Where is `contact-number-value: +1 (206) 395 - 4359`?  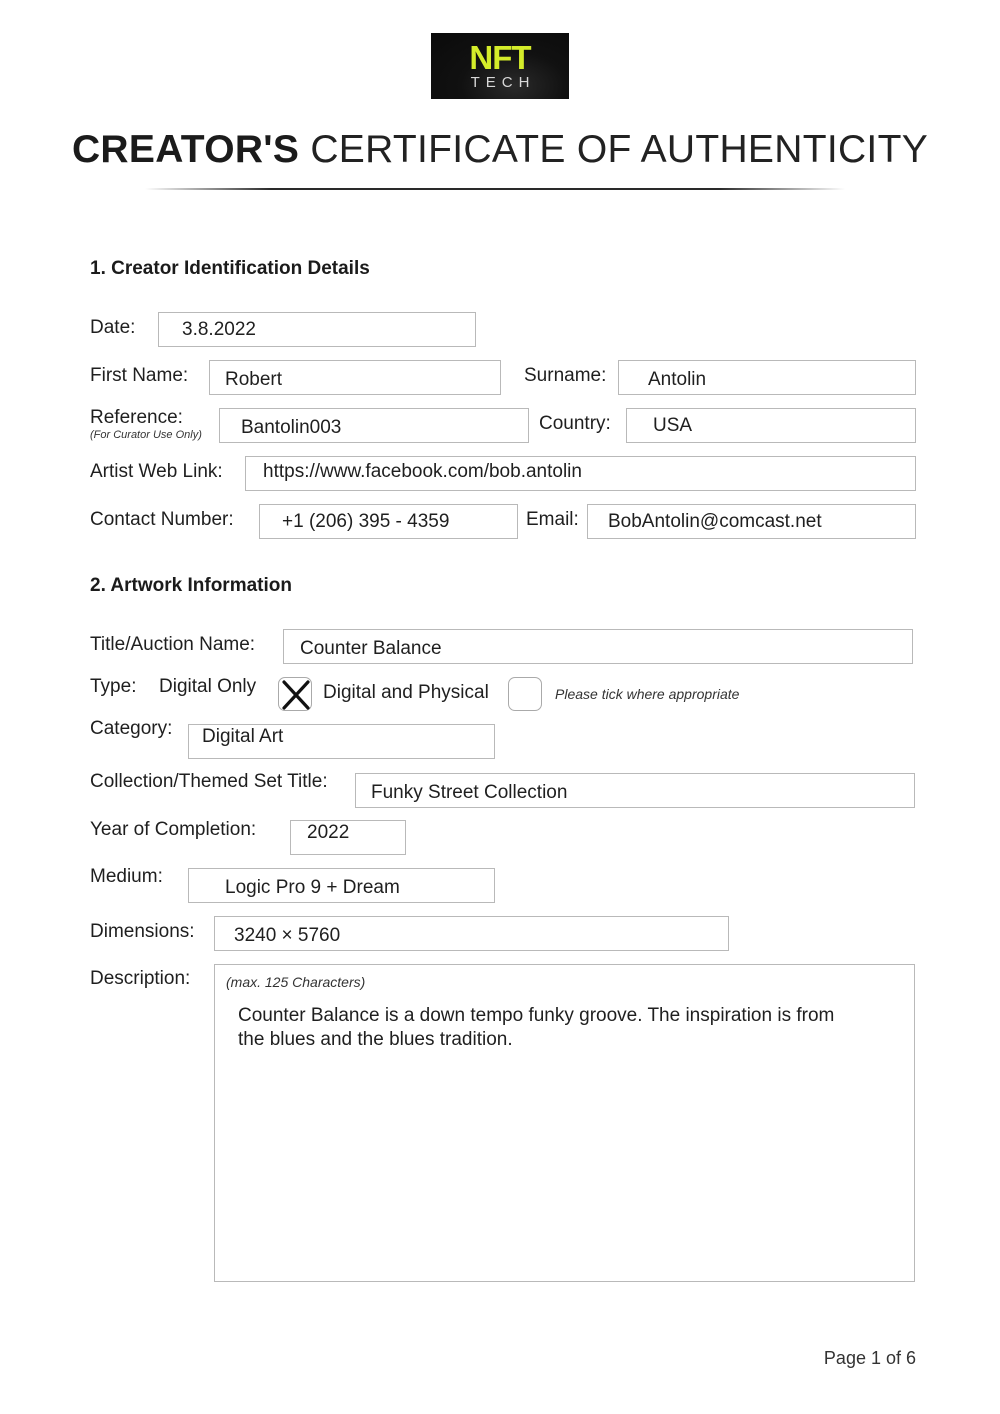 contact-number-value: +1 (206) 395 - 4359 is located at coordinates (366, 521).